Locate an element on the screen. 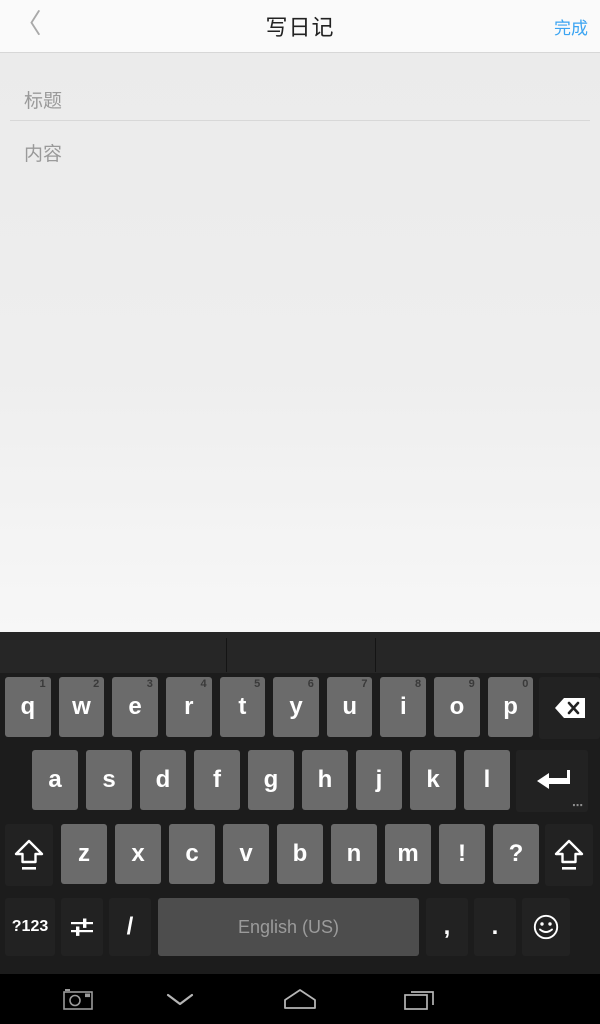 Image resolution: width=600 pixels, height=1024 pixels. key-label: . is located at coordinates (495, 926).